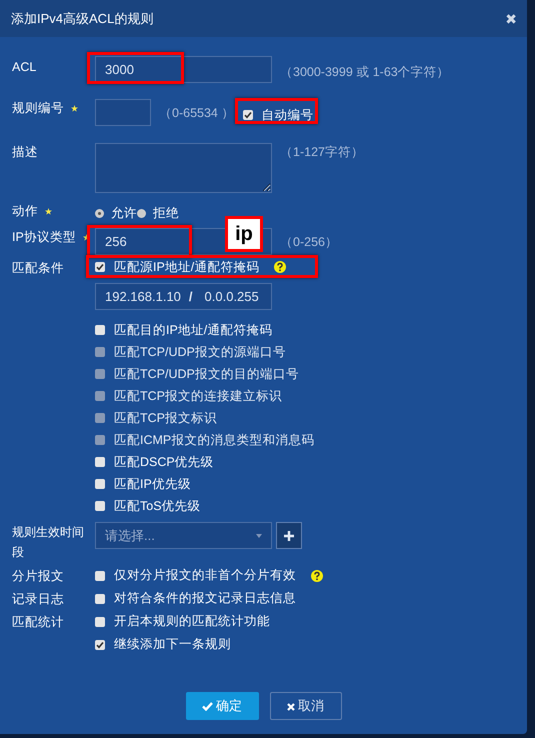 This screenshot has height=738, width=535. What do you see at coordinates (166, 213) in the screenshot?
I see `radio-label: 拒绝` at bounding box center [166, 213].